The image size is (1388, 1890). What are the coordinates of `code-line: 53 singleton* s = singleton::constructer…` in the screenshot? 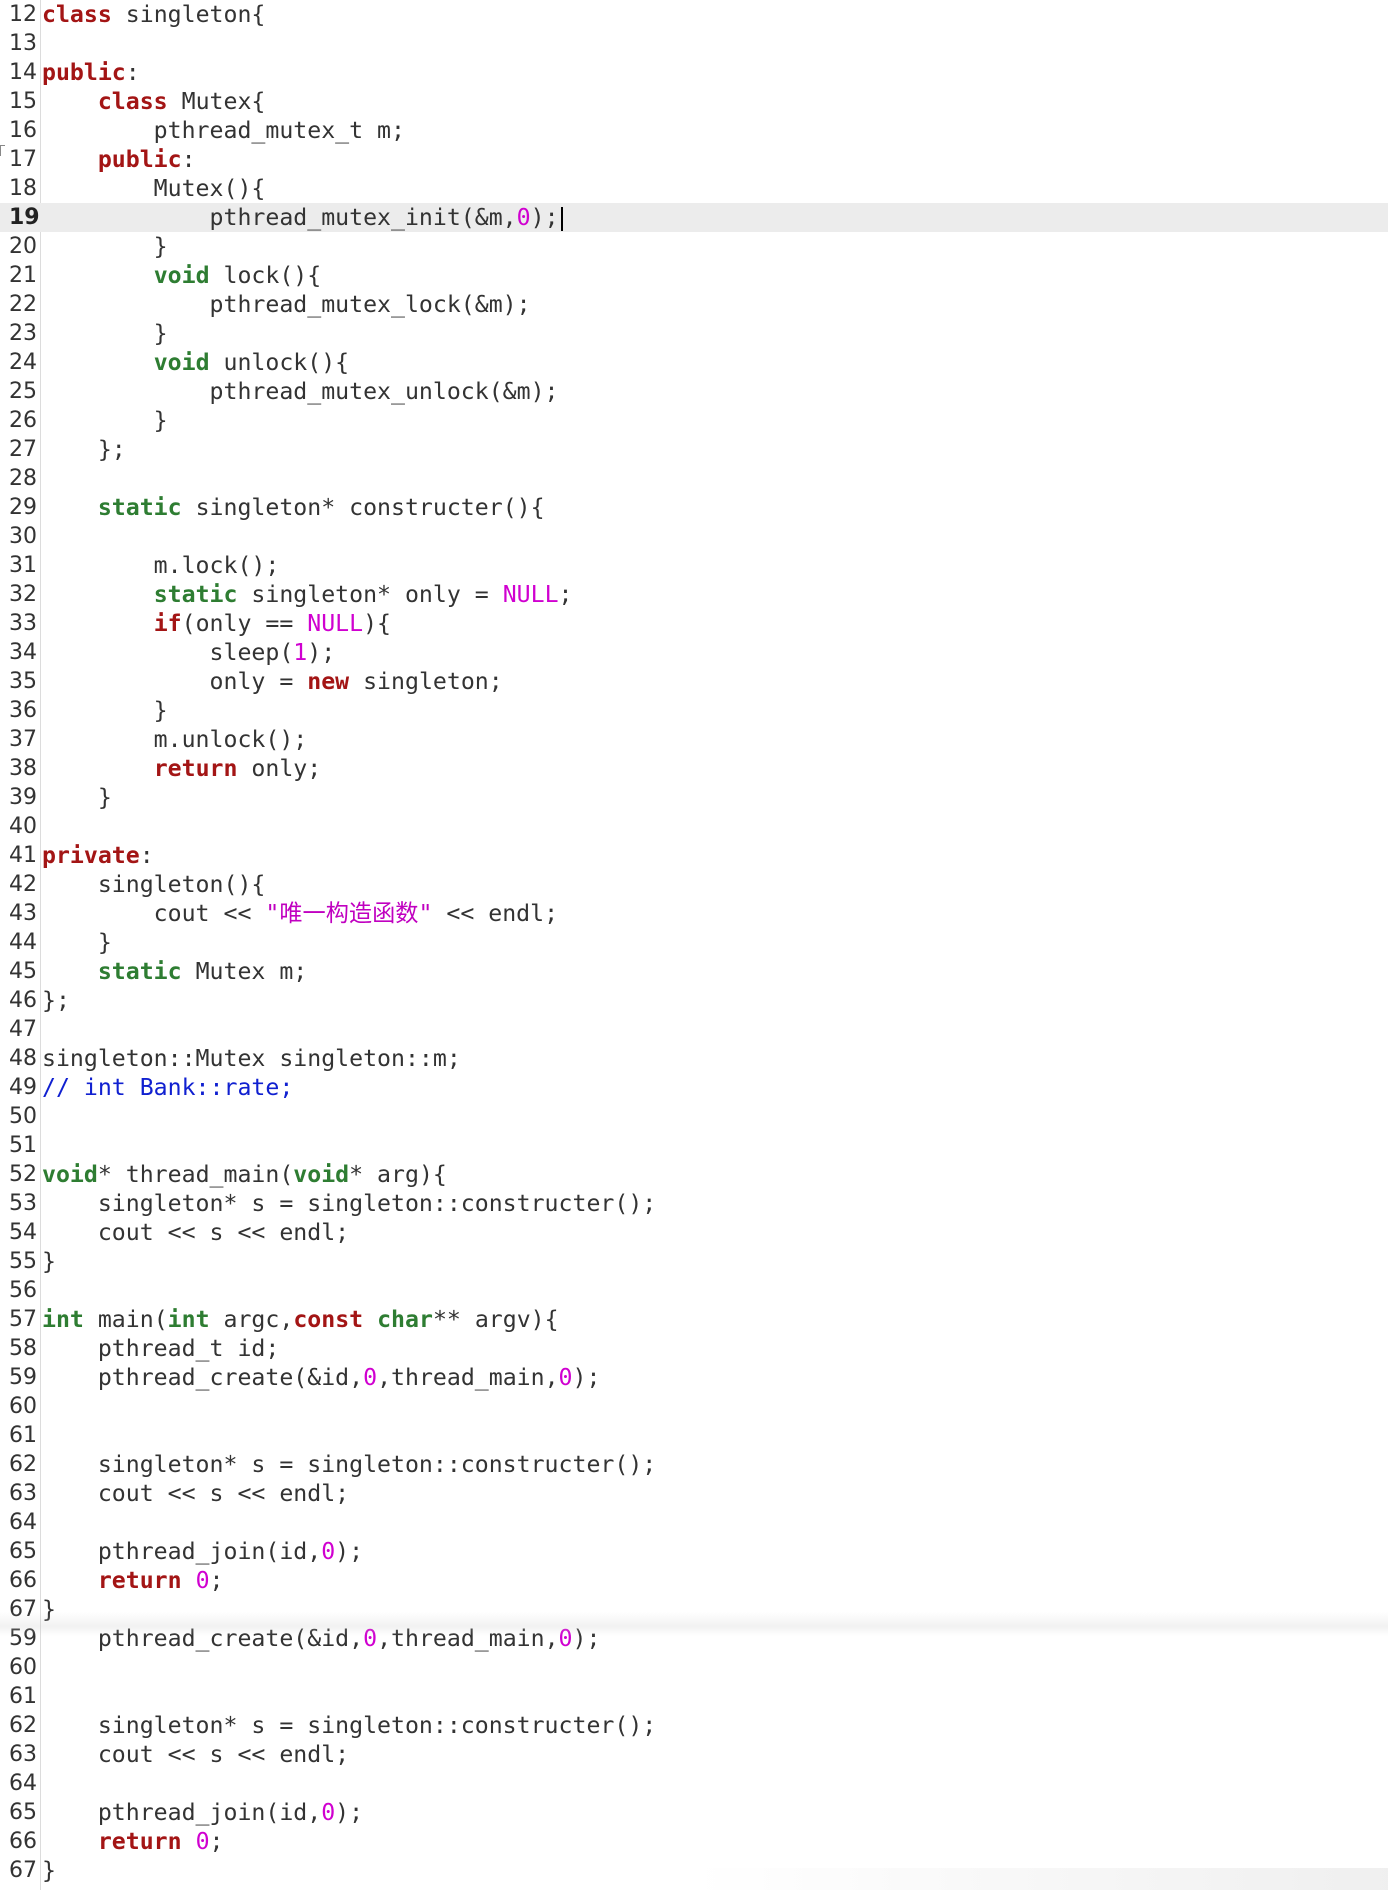 It's located at (694, 1203).